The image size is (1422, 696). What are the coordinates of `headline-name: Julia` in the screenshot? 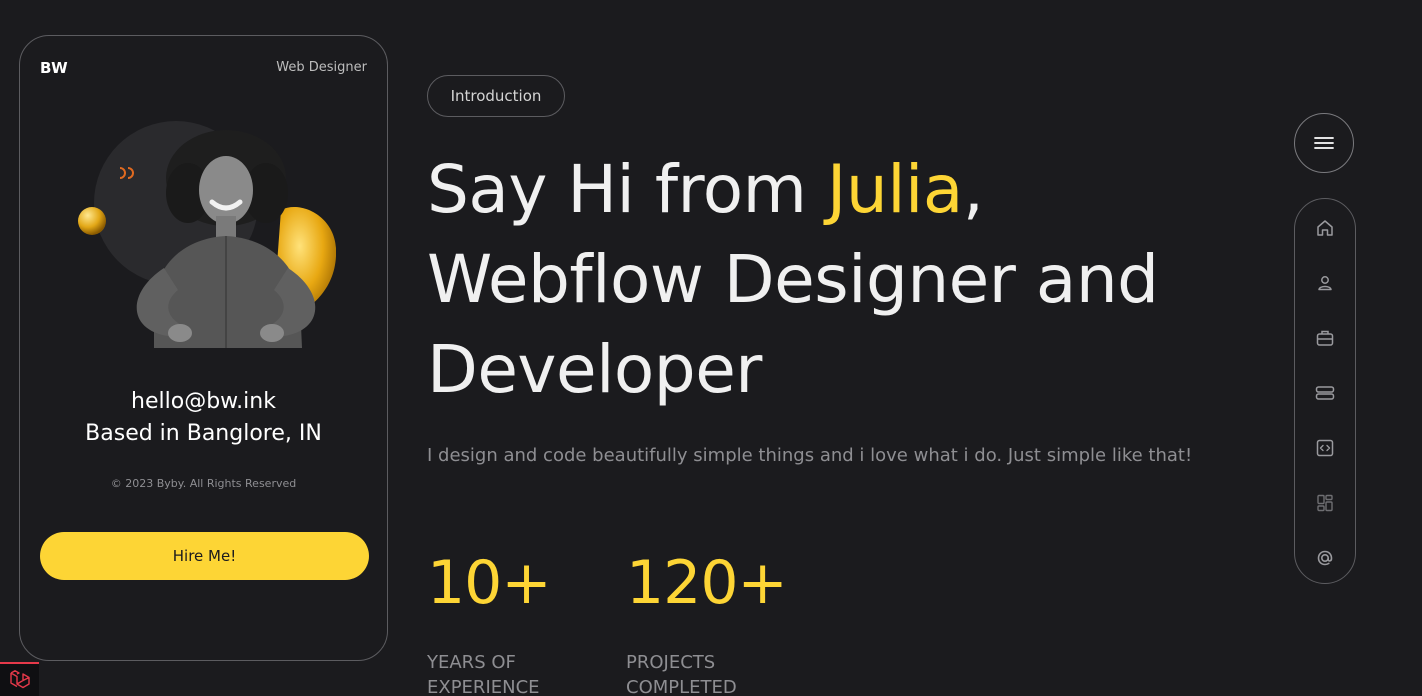 It's located at (894, 189).